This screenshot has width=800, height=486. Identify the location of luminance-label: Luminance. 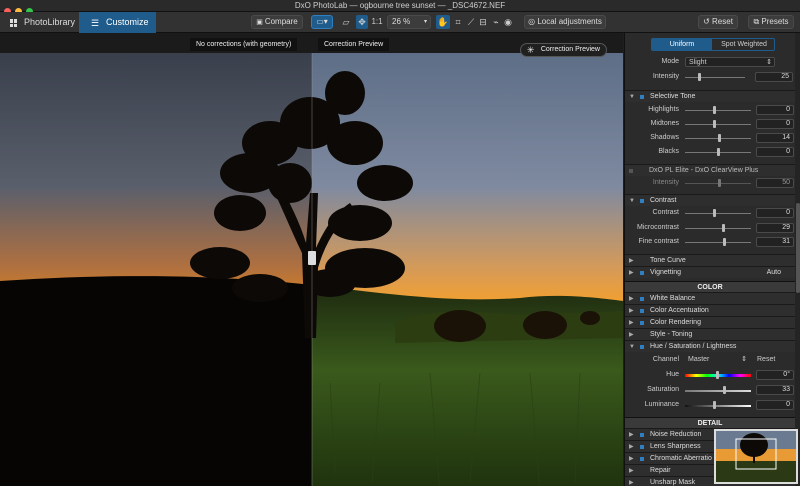
(661, 404).